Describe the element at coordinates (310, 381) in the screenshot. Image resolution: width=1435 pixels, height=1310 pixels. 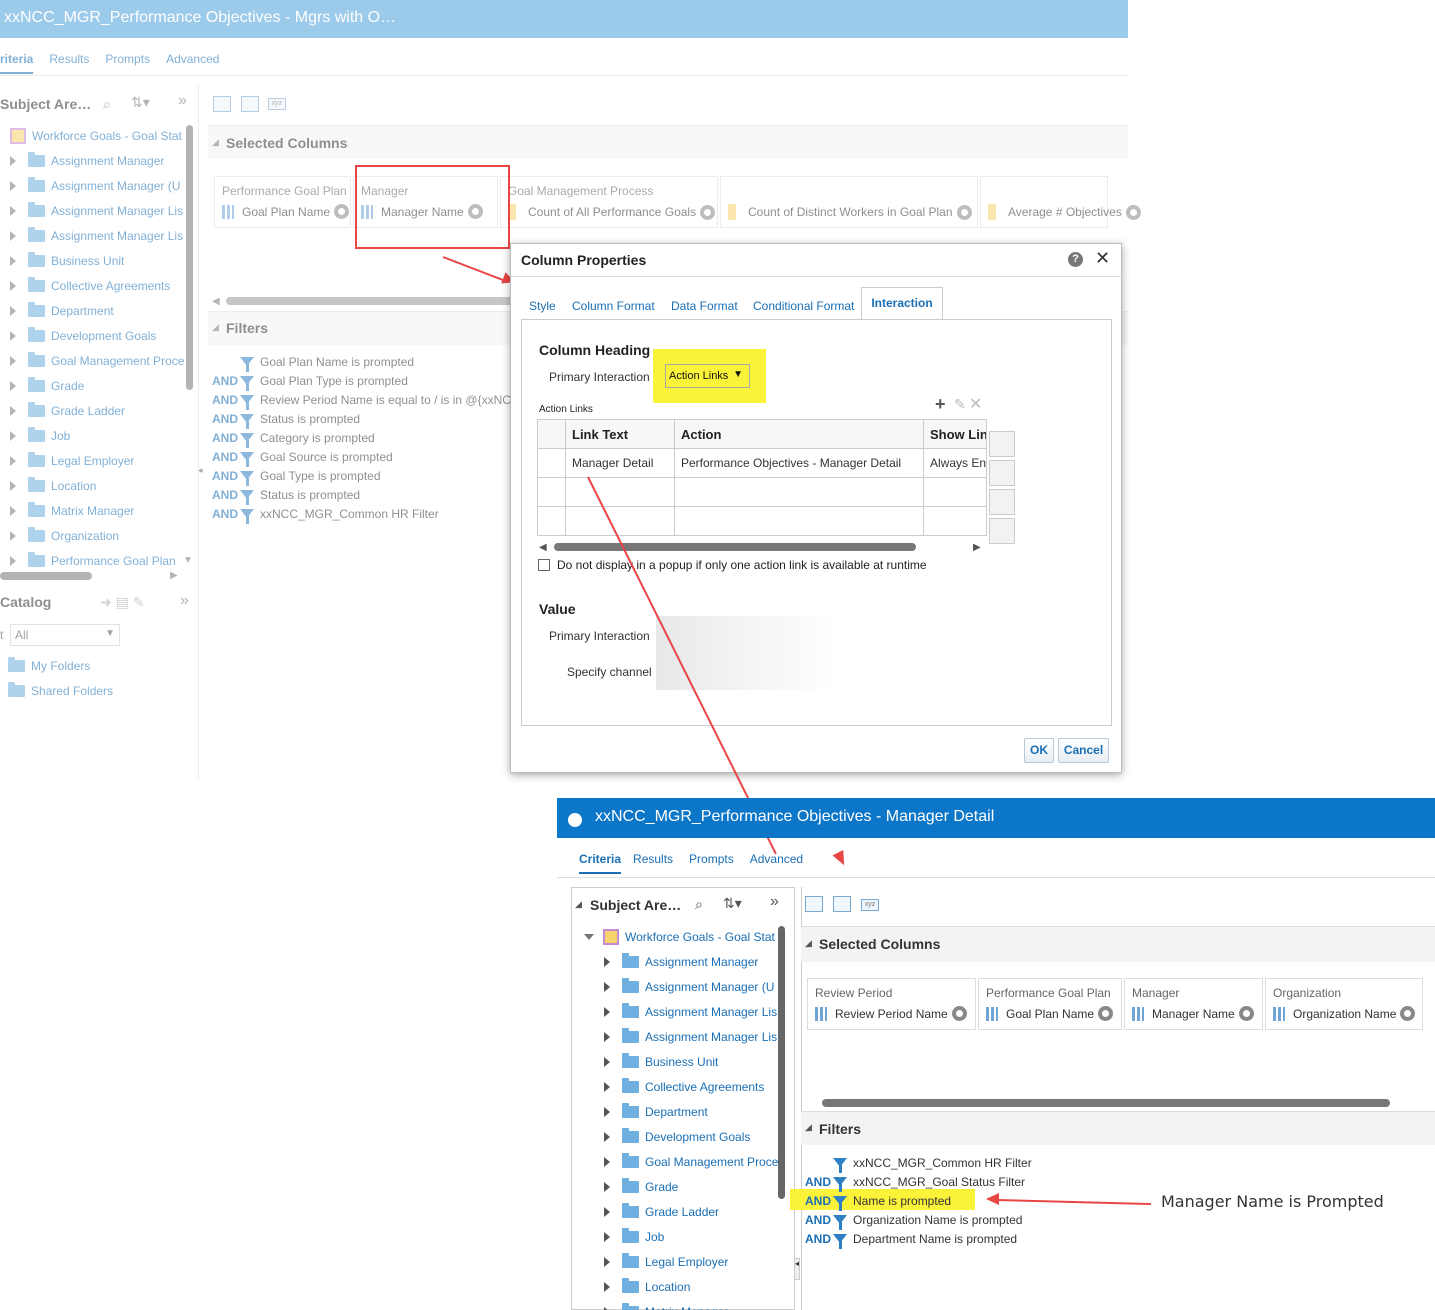
I see `filter-item: AND Goal Plan Type is prompted` at that location.